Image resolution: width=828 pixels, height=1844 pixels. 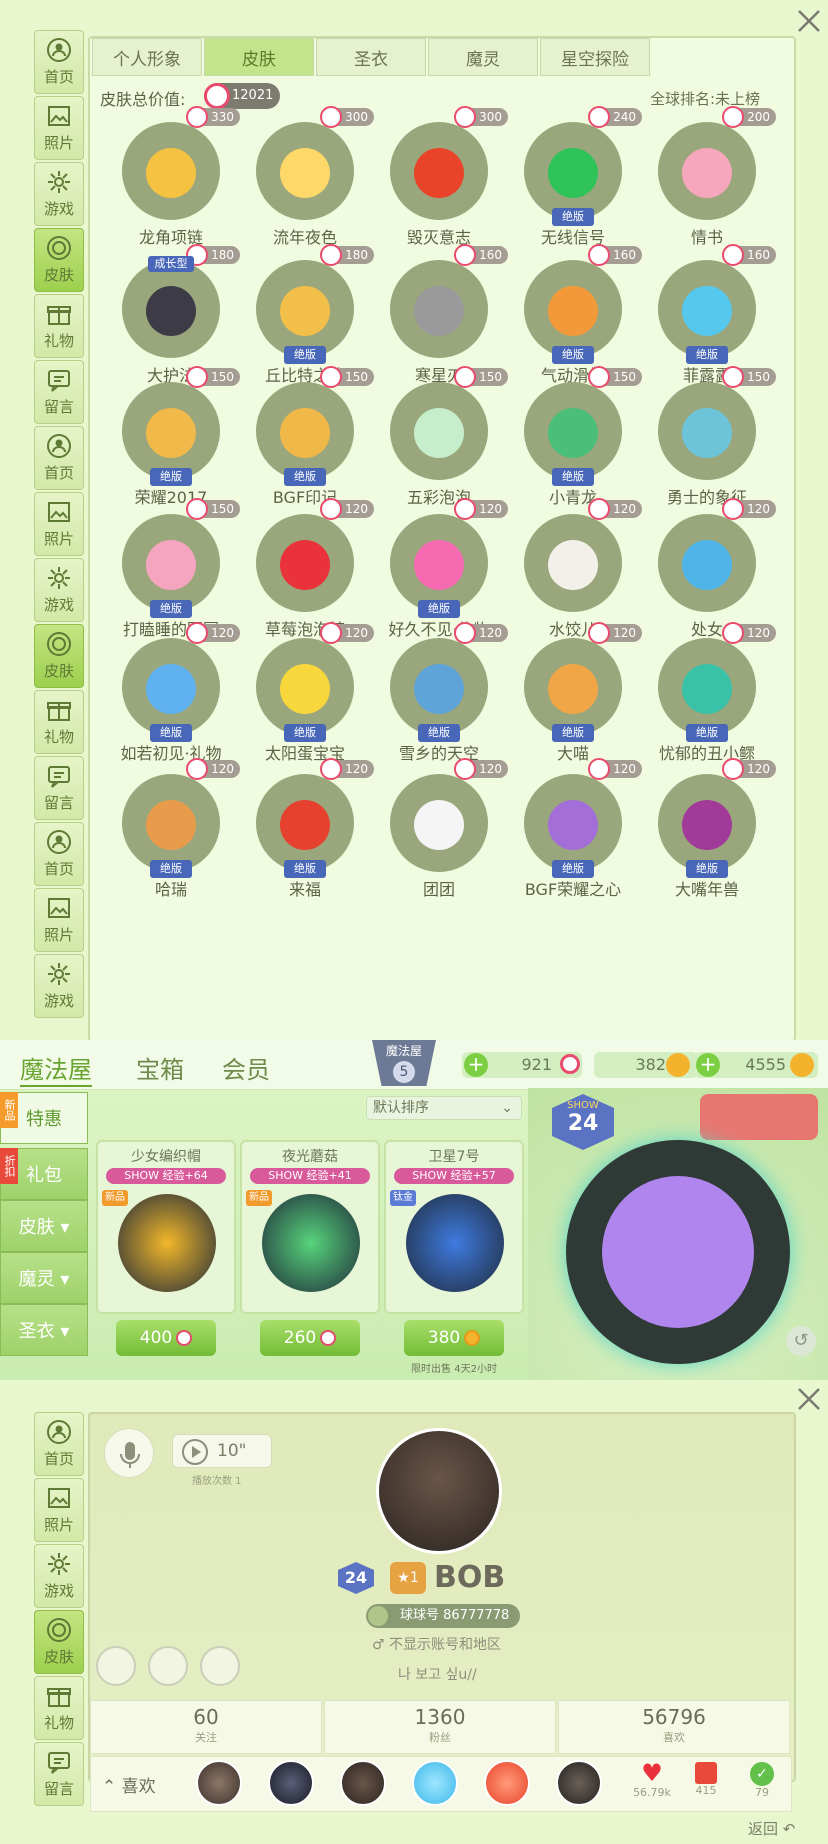 What do you see at coordinates (173, 698) in the screenshot?
I see `skin-item: 120 绝版 如若初见·礼物` at bounding box center [173, 698].